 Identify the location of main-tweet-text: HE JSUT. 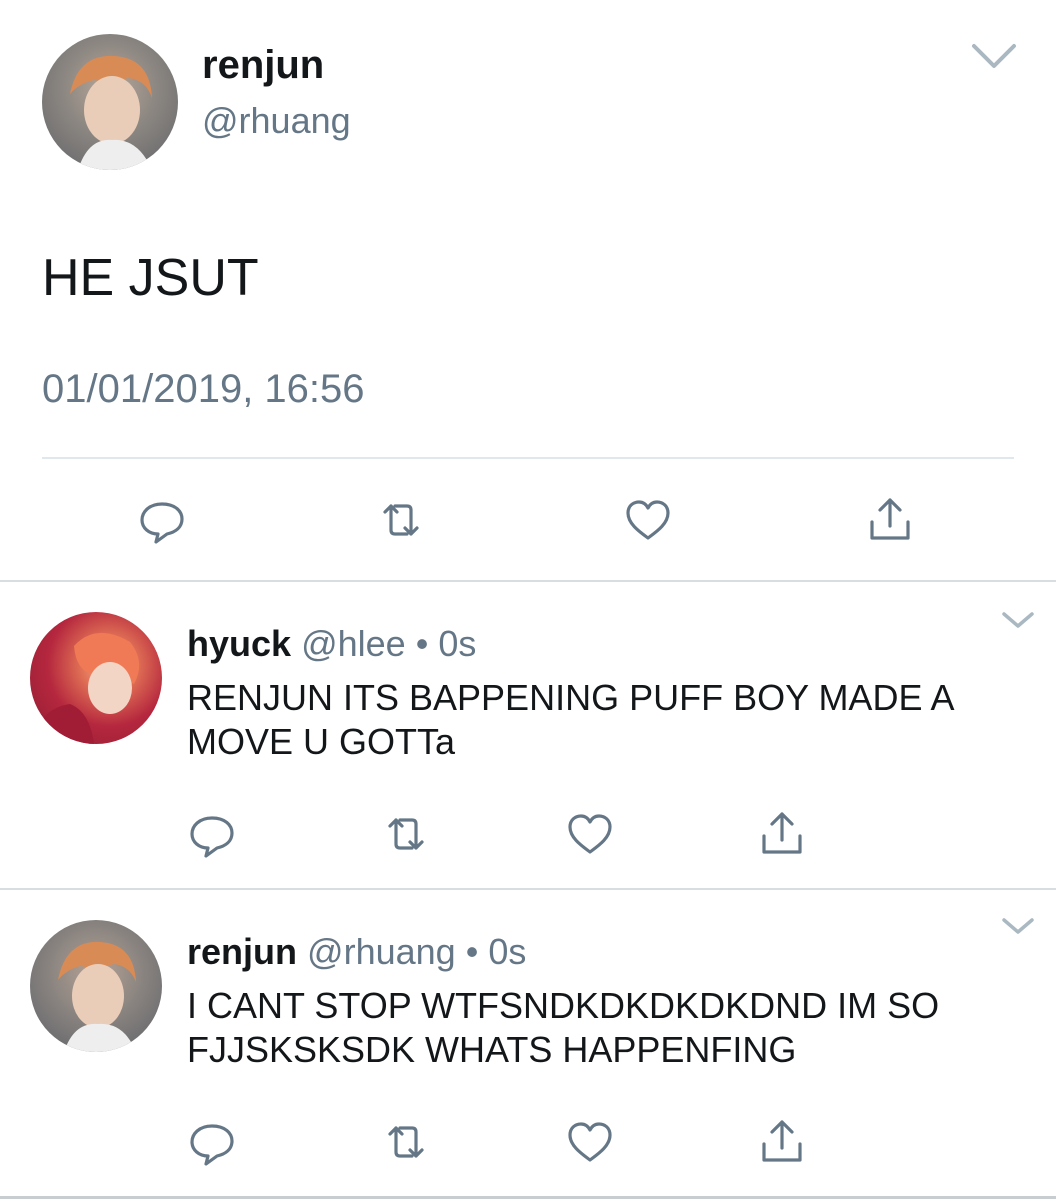
(150, 278).